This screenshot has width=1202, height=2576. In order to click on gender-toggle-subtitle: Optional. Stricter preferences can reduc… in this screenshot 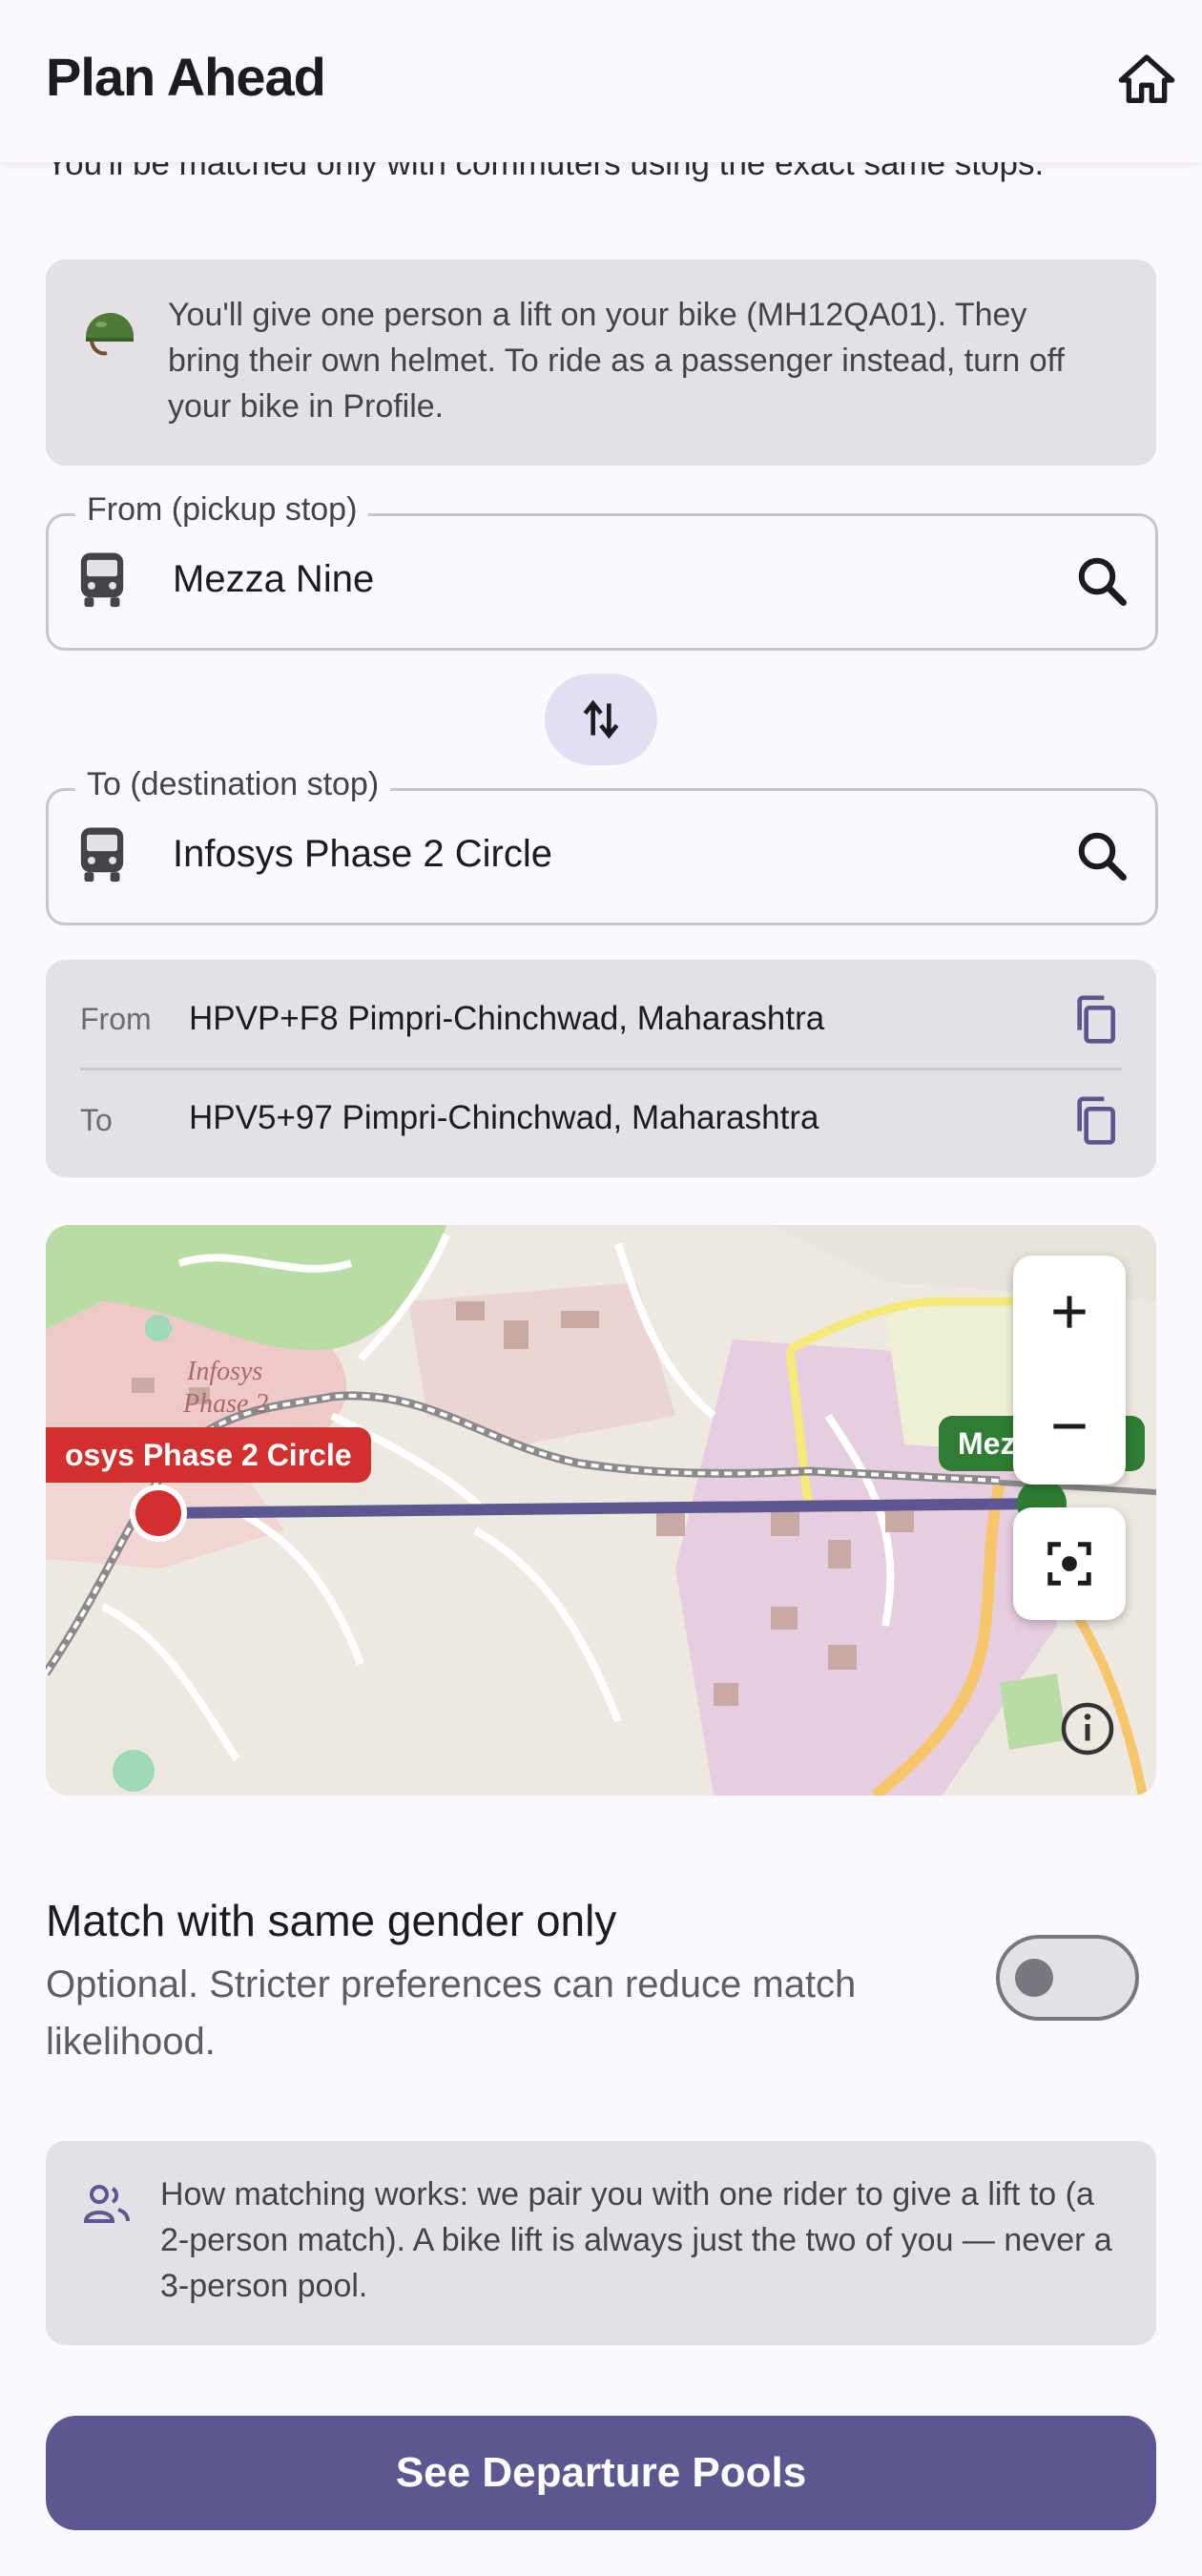, I will do `click(451, 2013)`.